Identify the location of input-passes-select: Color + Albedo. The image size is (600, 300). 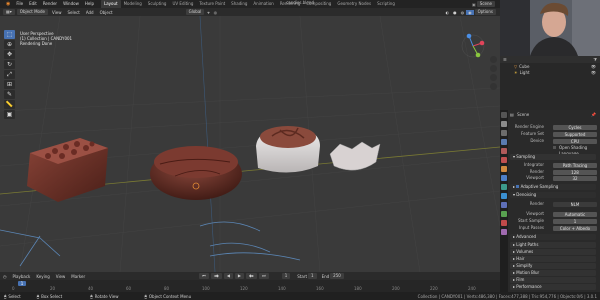
(575, 228).